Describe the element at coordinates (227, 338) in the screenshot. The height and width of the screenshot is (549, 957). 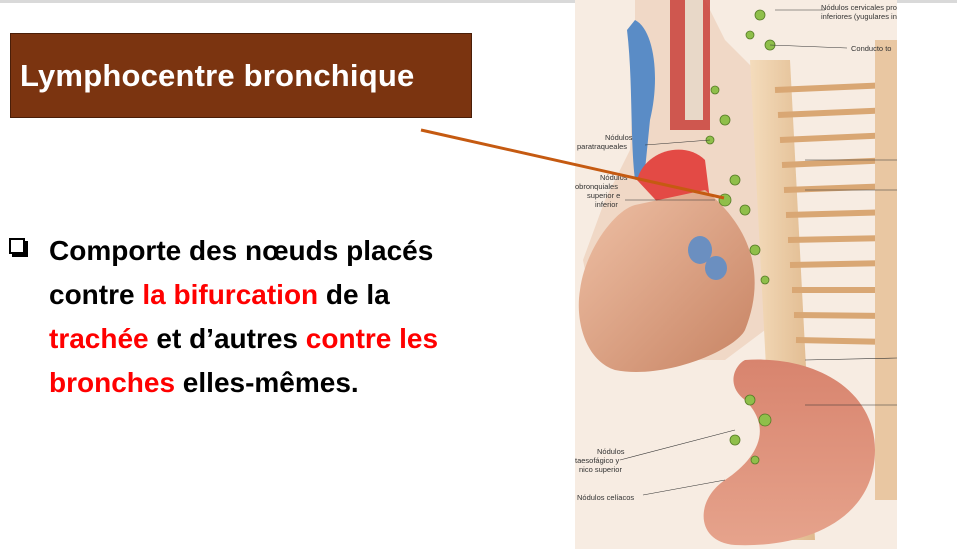
I see `text-run: et d’autres` at that location.